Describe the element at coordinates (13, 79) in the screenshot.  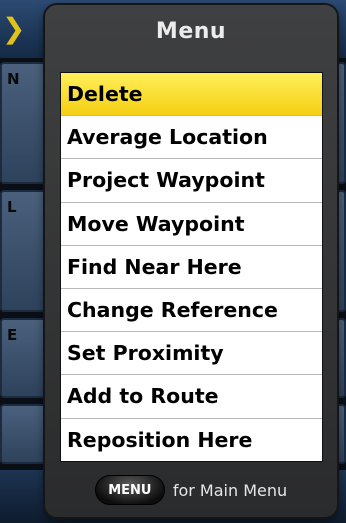
I see `background-field-label: N` at that location.